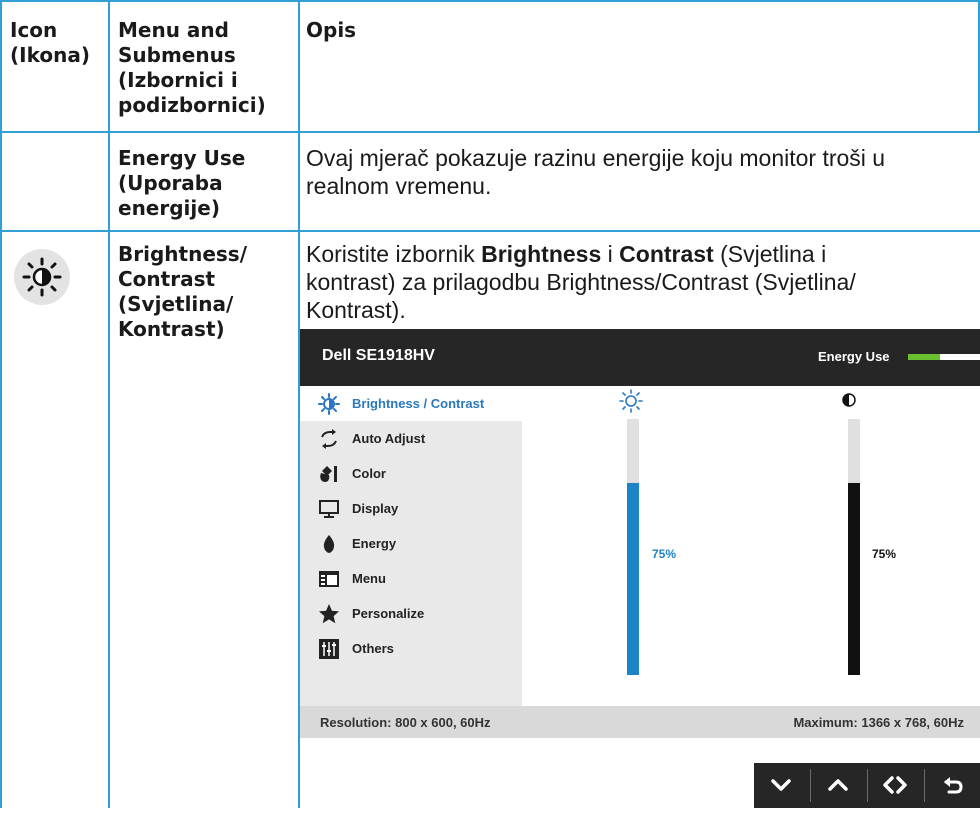 Image resolution: width=980 pixels, height=813 pixels. I want to click on nav-back-button, so click(952, 785).